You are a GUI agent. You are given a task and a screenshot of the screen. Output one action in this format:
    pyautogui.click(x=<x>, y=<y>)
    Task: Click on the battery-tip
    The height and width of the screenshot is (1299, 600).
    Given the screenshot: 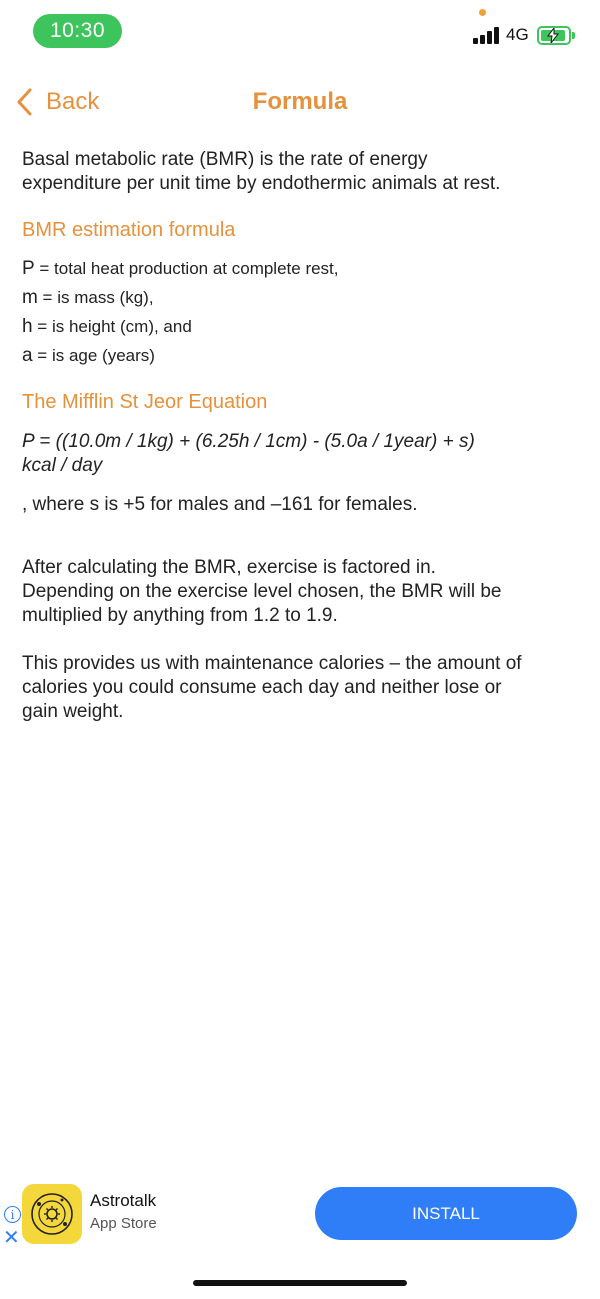 What is the action you would take?
    pyautogui.click(x=573, y=35)
    